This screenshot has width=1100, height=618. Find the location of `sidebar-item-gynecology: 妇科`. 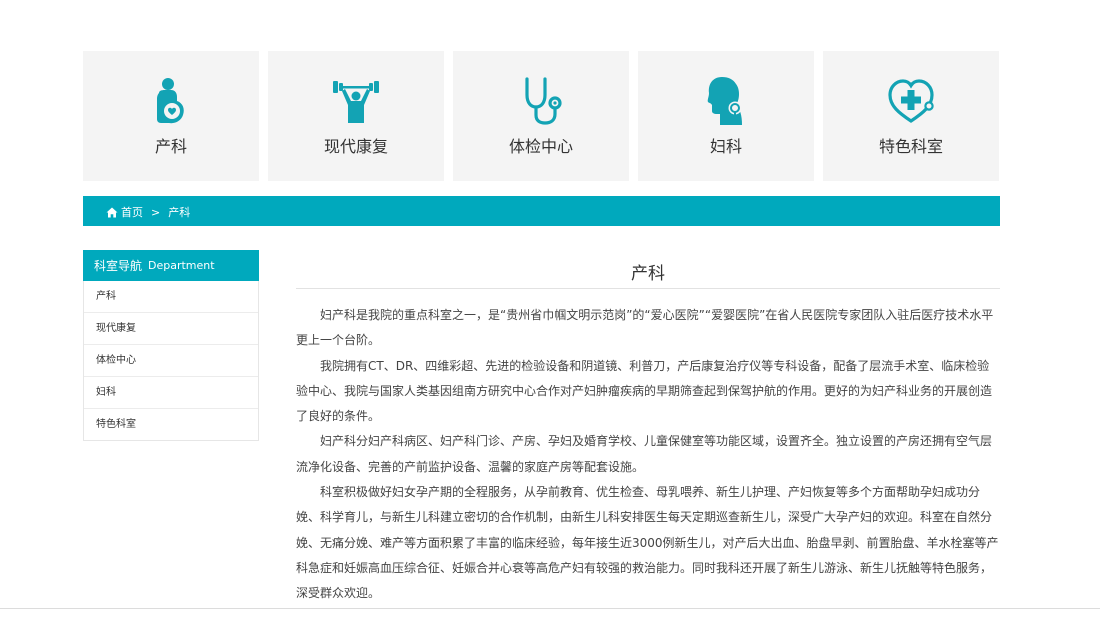

sidebar-item-gynecology: 妇科 is located at coordinates (171, 392).